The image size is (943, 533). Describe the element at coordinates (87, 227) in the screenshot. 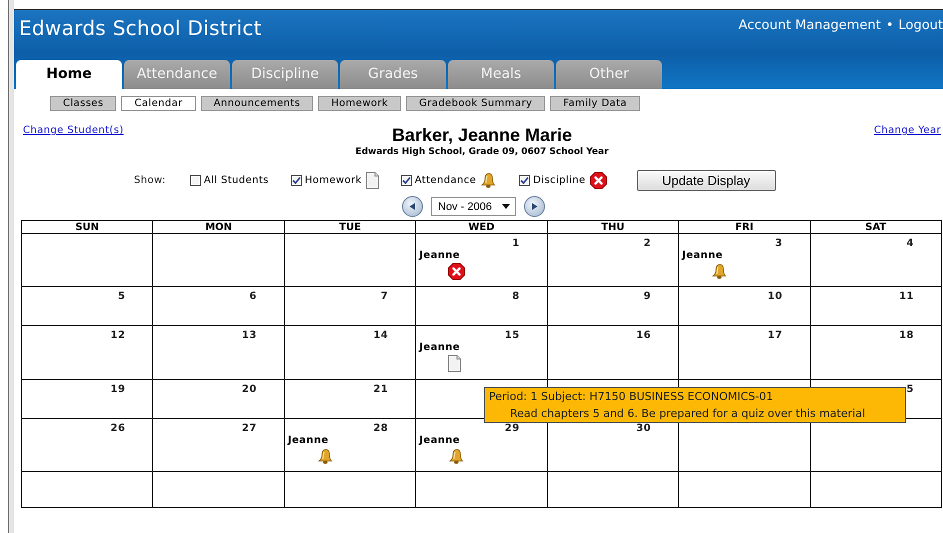

I see `weekday-header: SUN` at that location.